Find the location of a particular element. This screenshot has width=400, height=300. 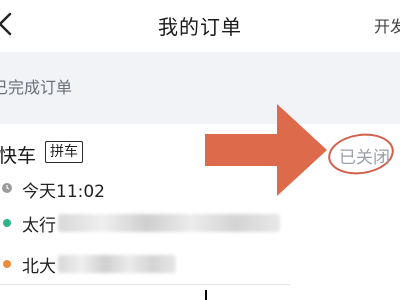

order-status: 已关闭 is located at coordinates (364, 158).